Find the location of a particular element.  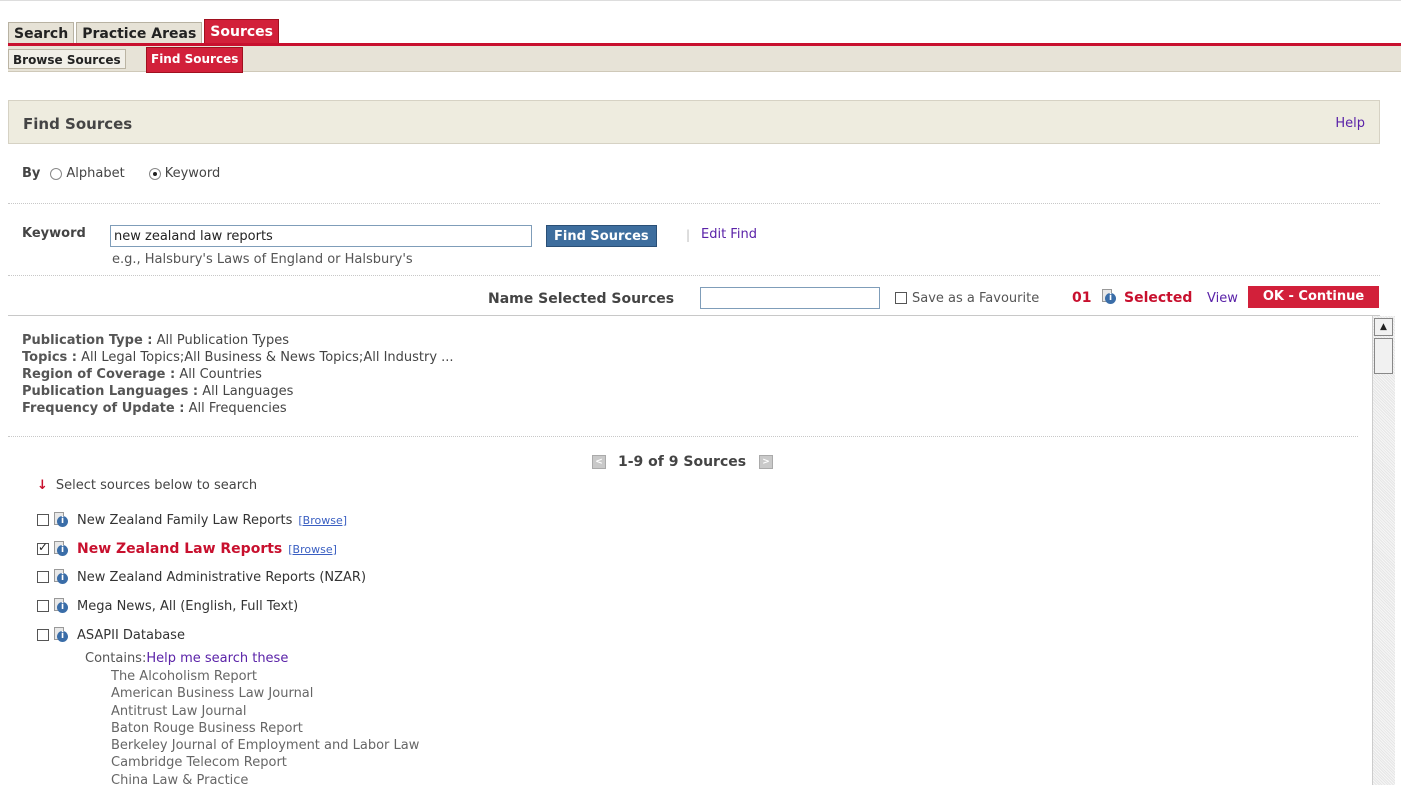

name-selected-sources-input is located at coordinates (790, 298).